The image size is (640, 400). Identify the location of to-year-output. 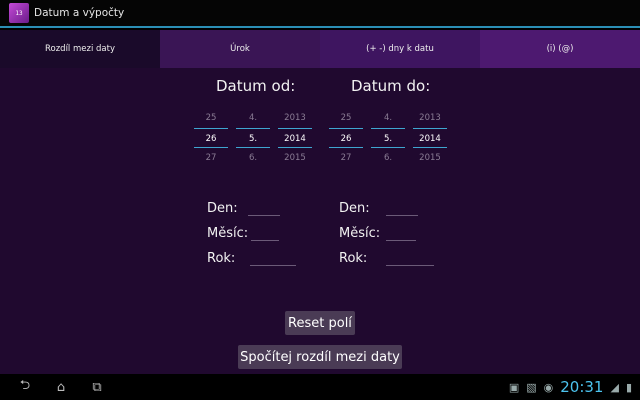
(410, 258).